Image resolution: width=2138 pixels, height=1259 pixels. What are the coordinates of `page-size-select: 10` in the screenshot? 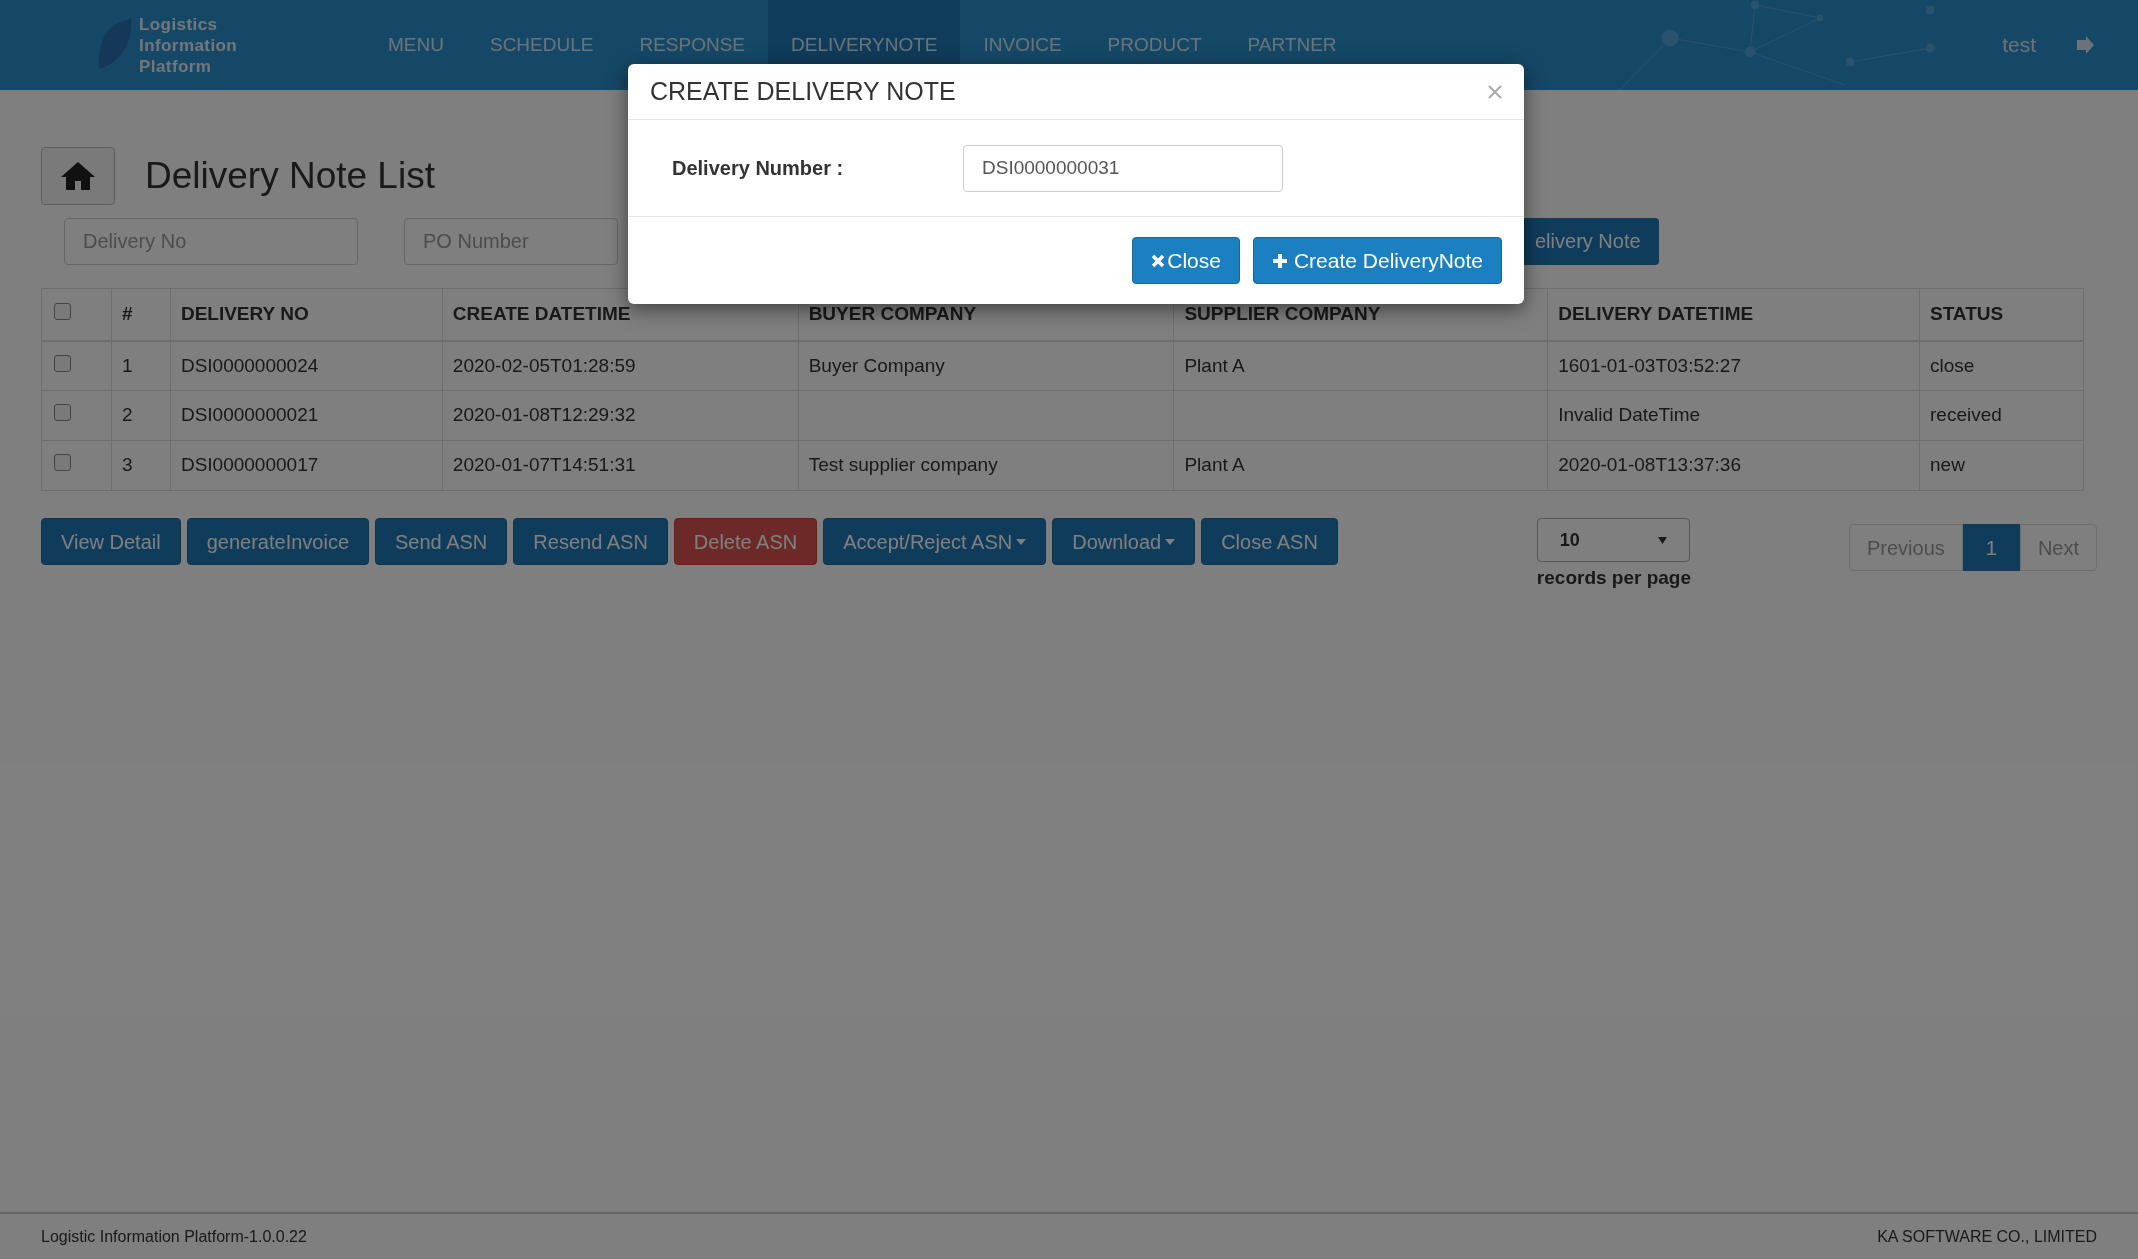 It's located at (1613, 540).